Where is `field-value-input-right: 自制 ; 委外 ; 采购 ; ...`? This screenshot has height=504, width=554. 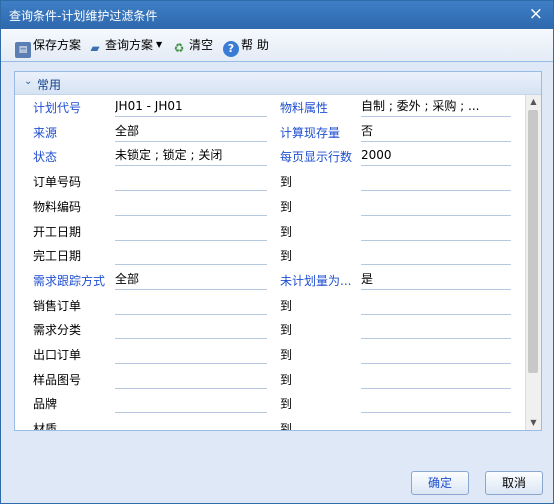 field-value-input-right: 自制 ; 委外 ; 采购 ; ... is located at coordinates (436, 106).